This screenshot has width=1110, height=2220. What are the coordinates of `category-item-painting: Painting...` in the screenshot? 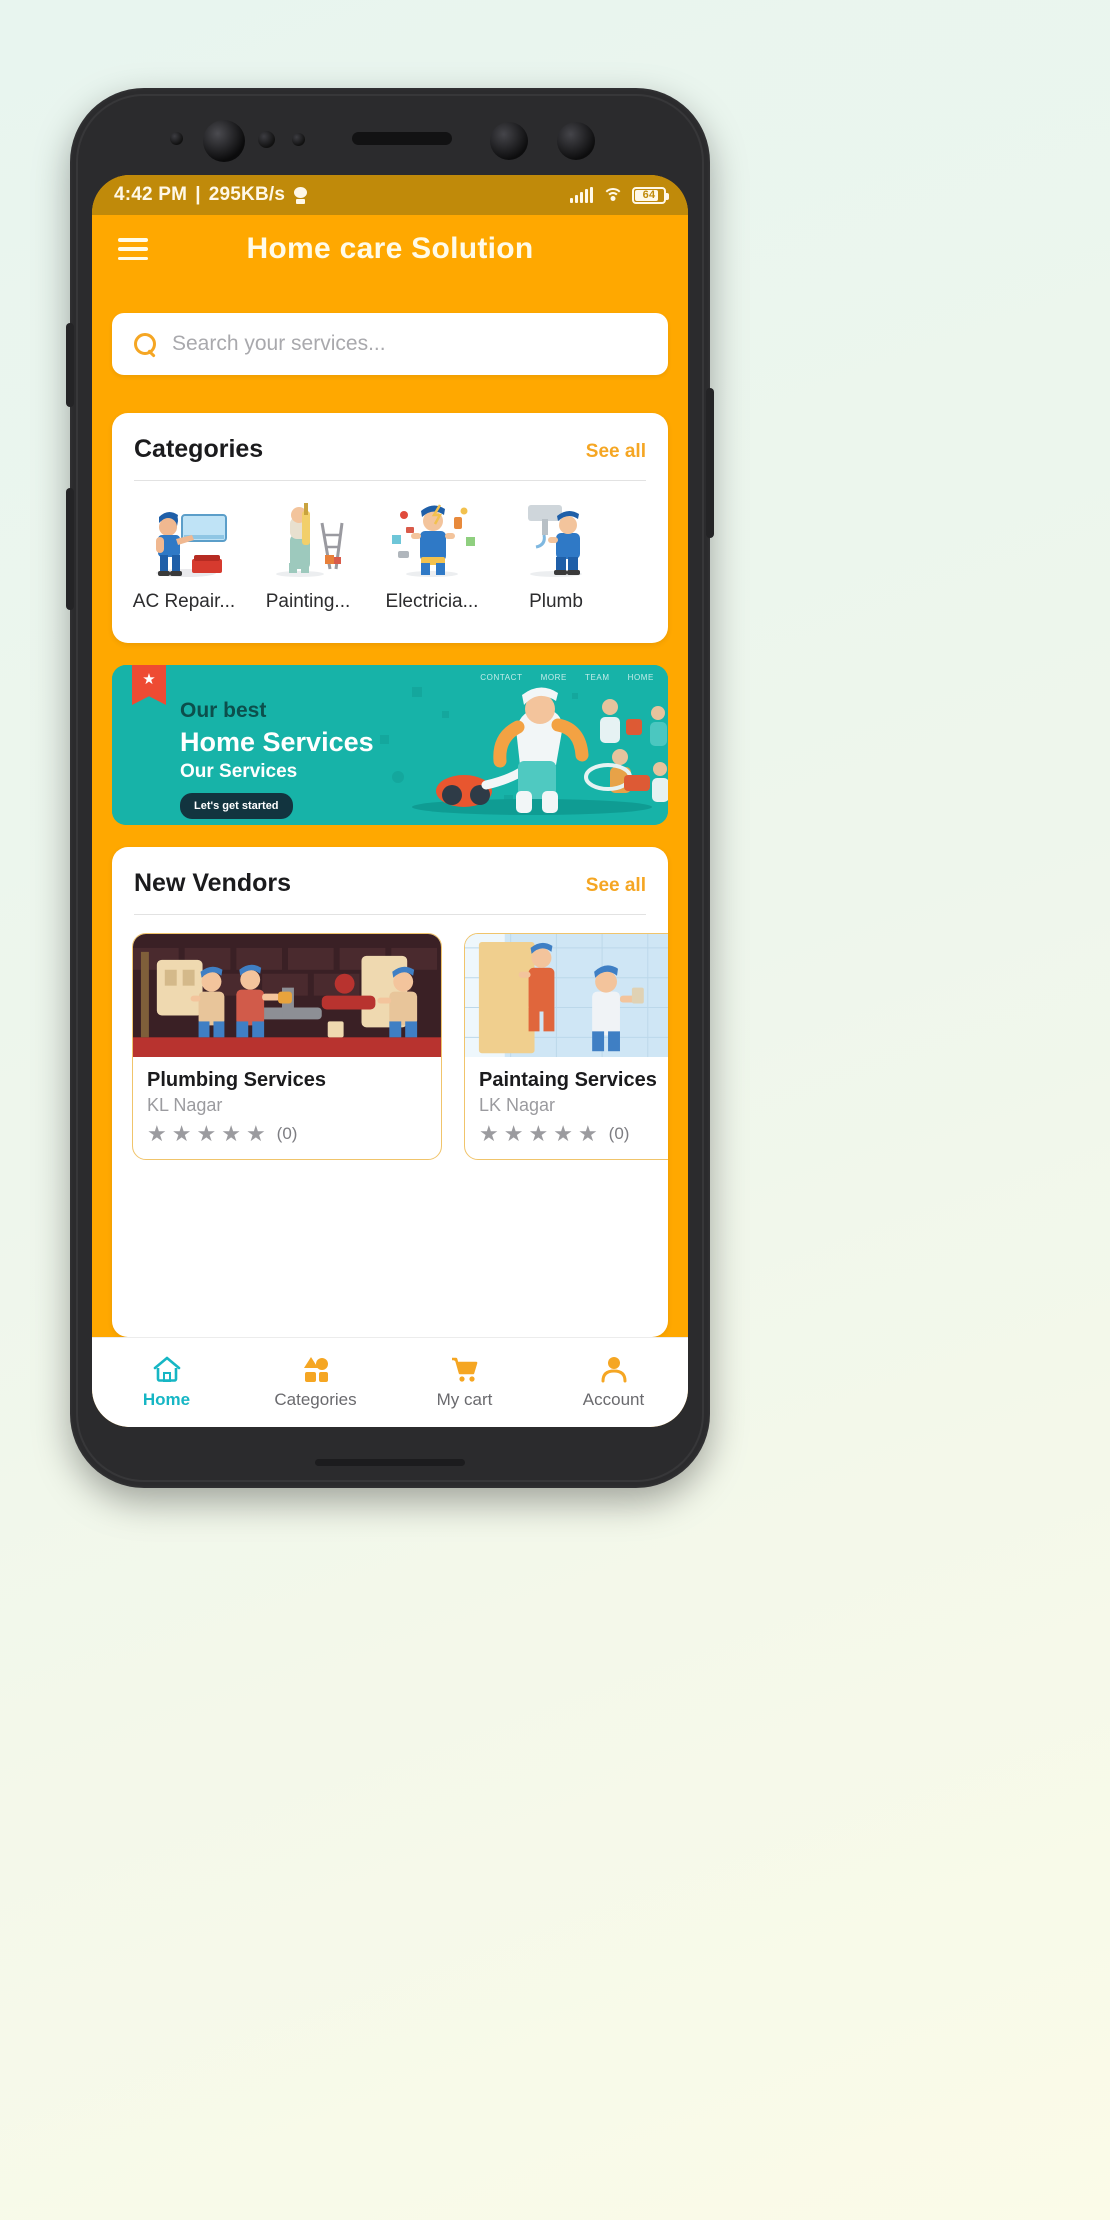 It's located at (308, 555).